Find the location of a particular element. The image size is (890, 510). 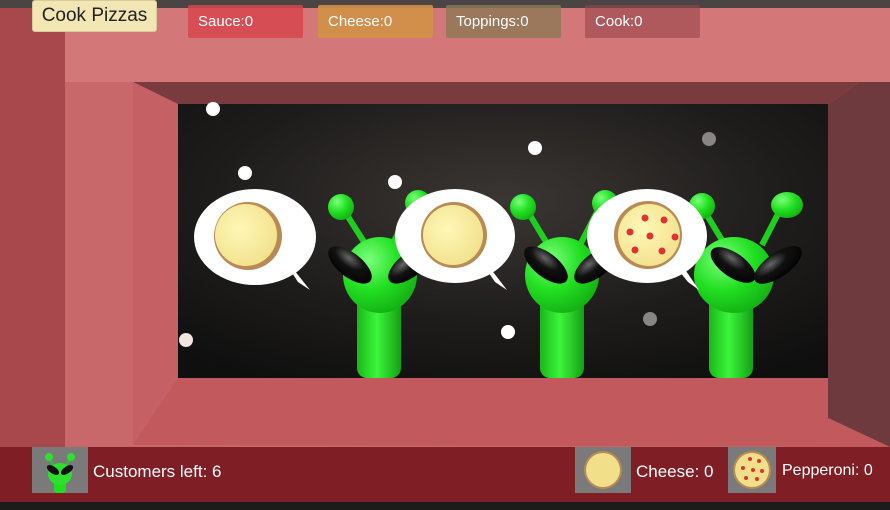

pepperoni-pizza-icon is located at coordinates (752, 470).